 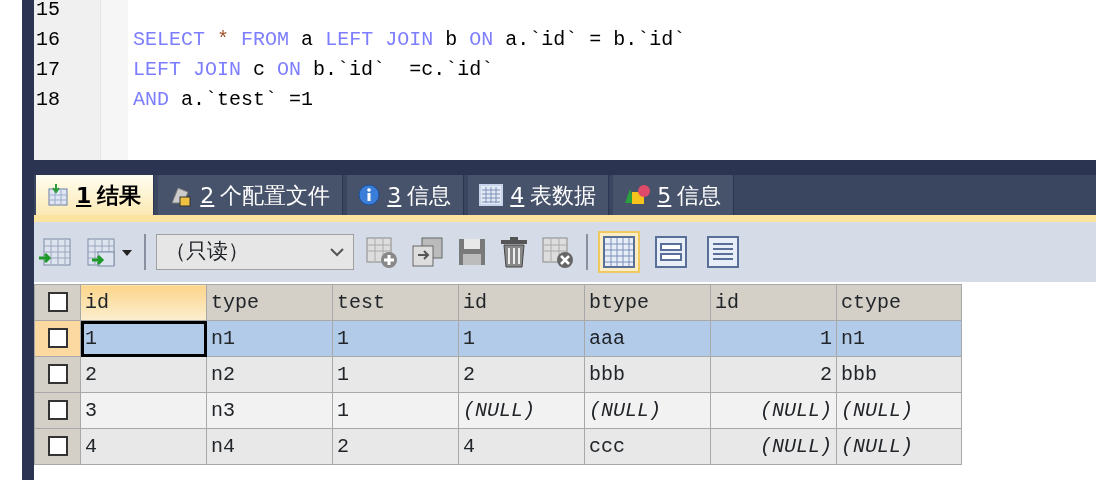 I want to click on column-header: ctype, so click(x=899, y=302).